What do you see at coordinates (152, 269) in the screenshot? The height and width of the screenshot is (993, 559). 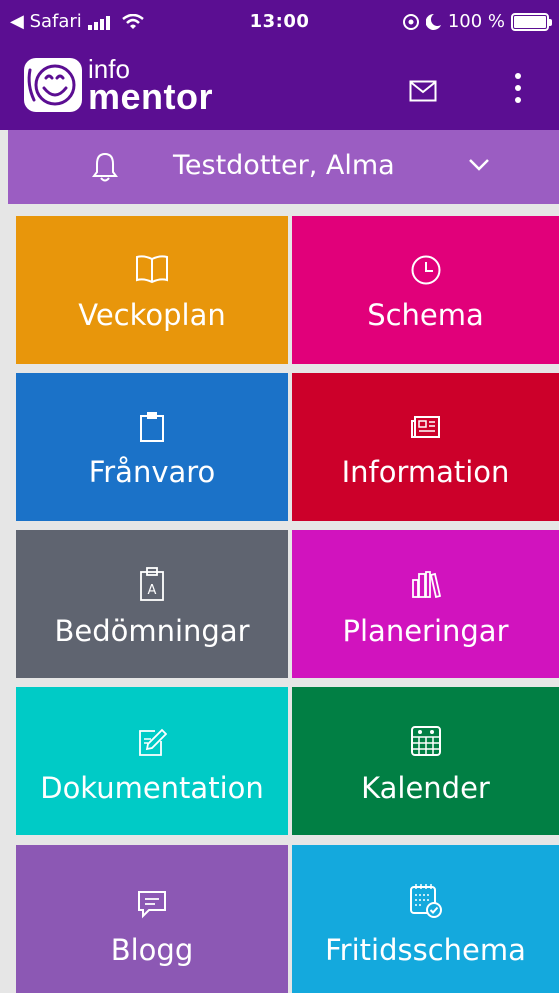 I see `book-icon` at bounding box center [152, 269].